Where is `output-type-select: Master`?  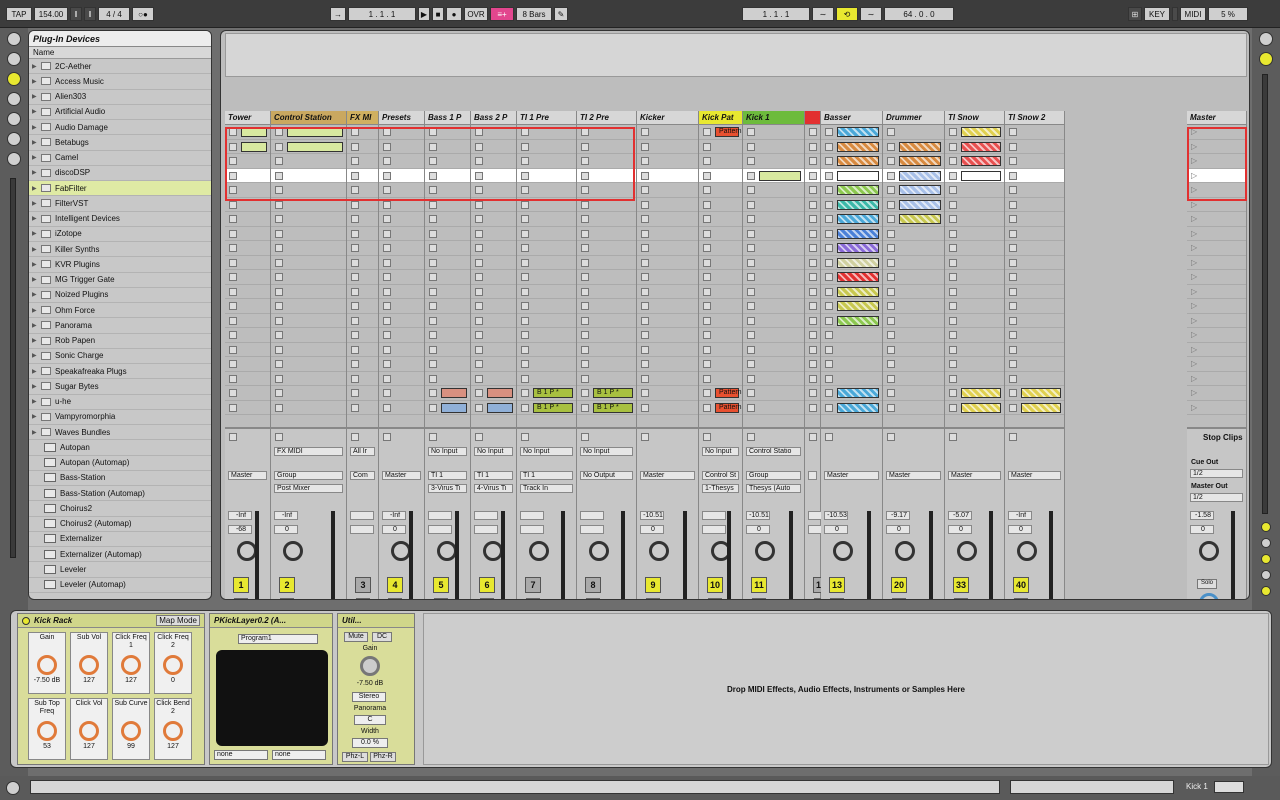 output-type-select: Master is located at coordinates (667, 475).